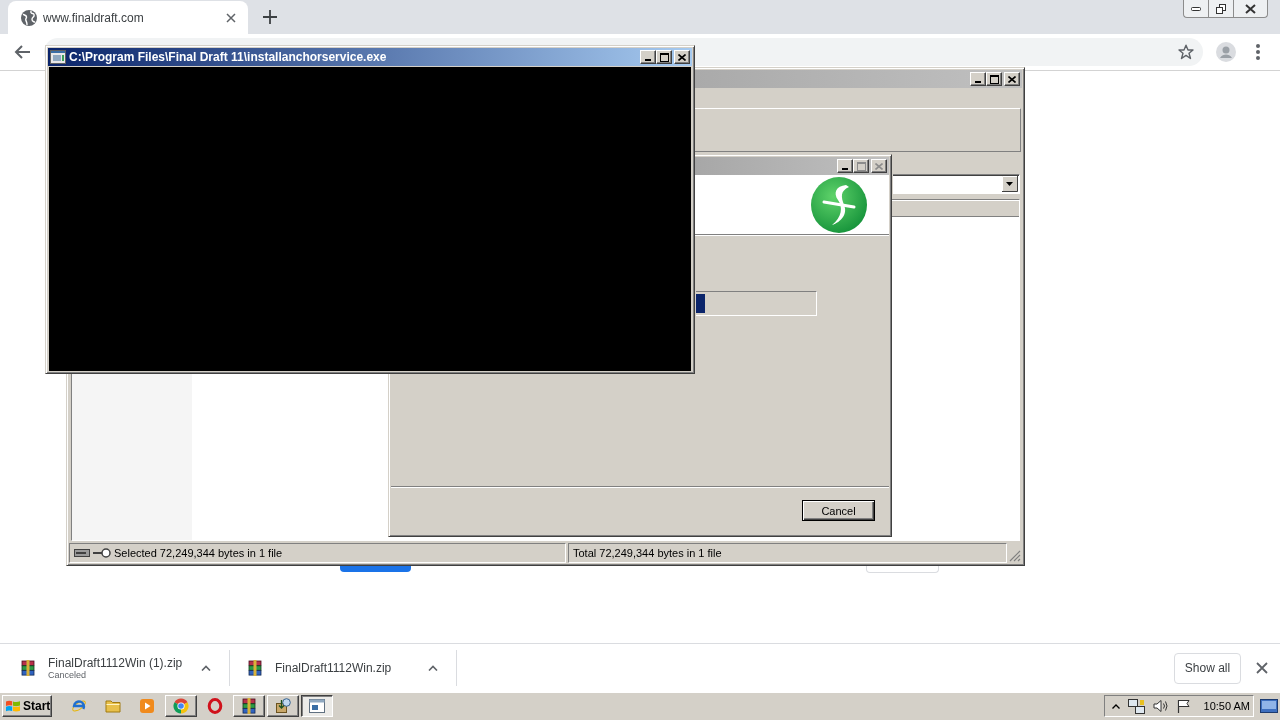 This screenshot has height=720, width=1280. I want to click on e-circle-icon, so click(79, 706).